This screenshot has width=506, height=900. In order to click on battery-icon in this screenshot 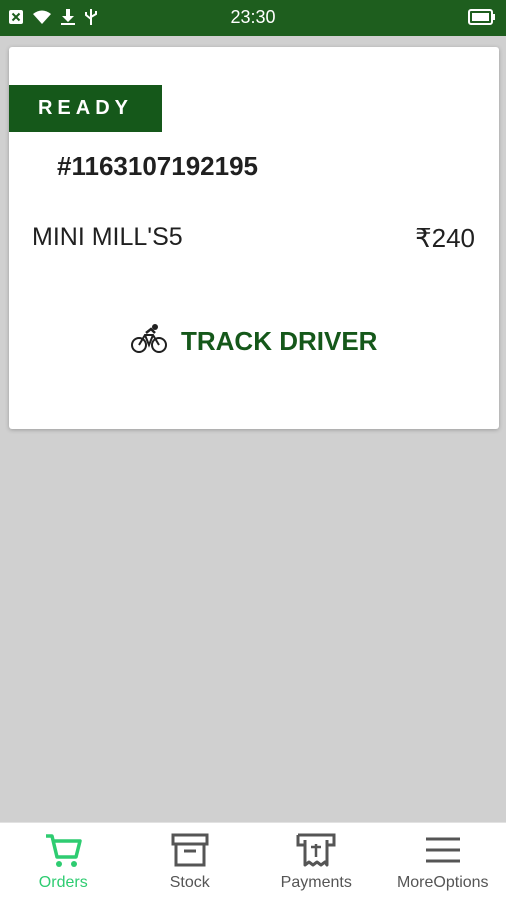, I will do `click(482, 19)`.